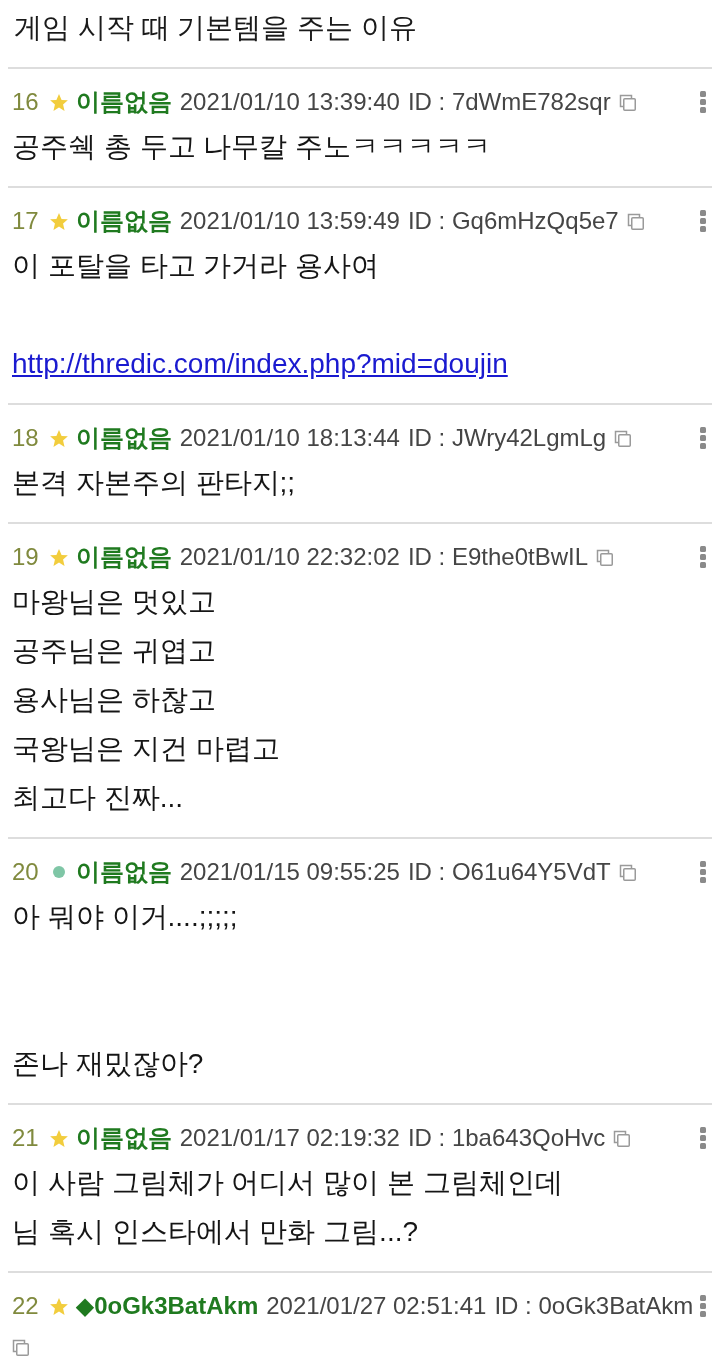 The width and height of the screenshot is (720, 1372). Describe the element at coordinates (376, 1306) in the screenshot. I see `post-date: 2021/01/27 02:51:41` at that location.